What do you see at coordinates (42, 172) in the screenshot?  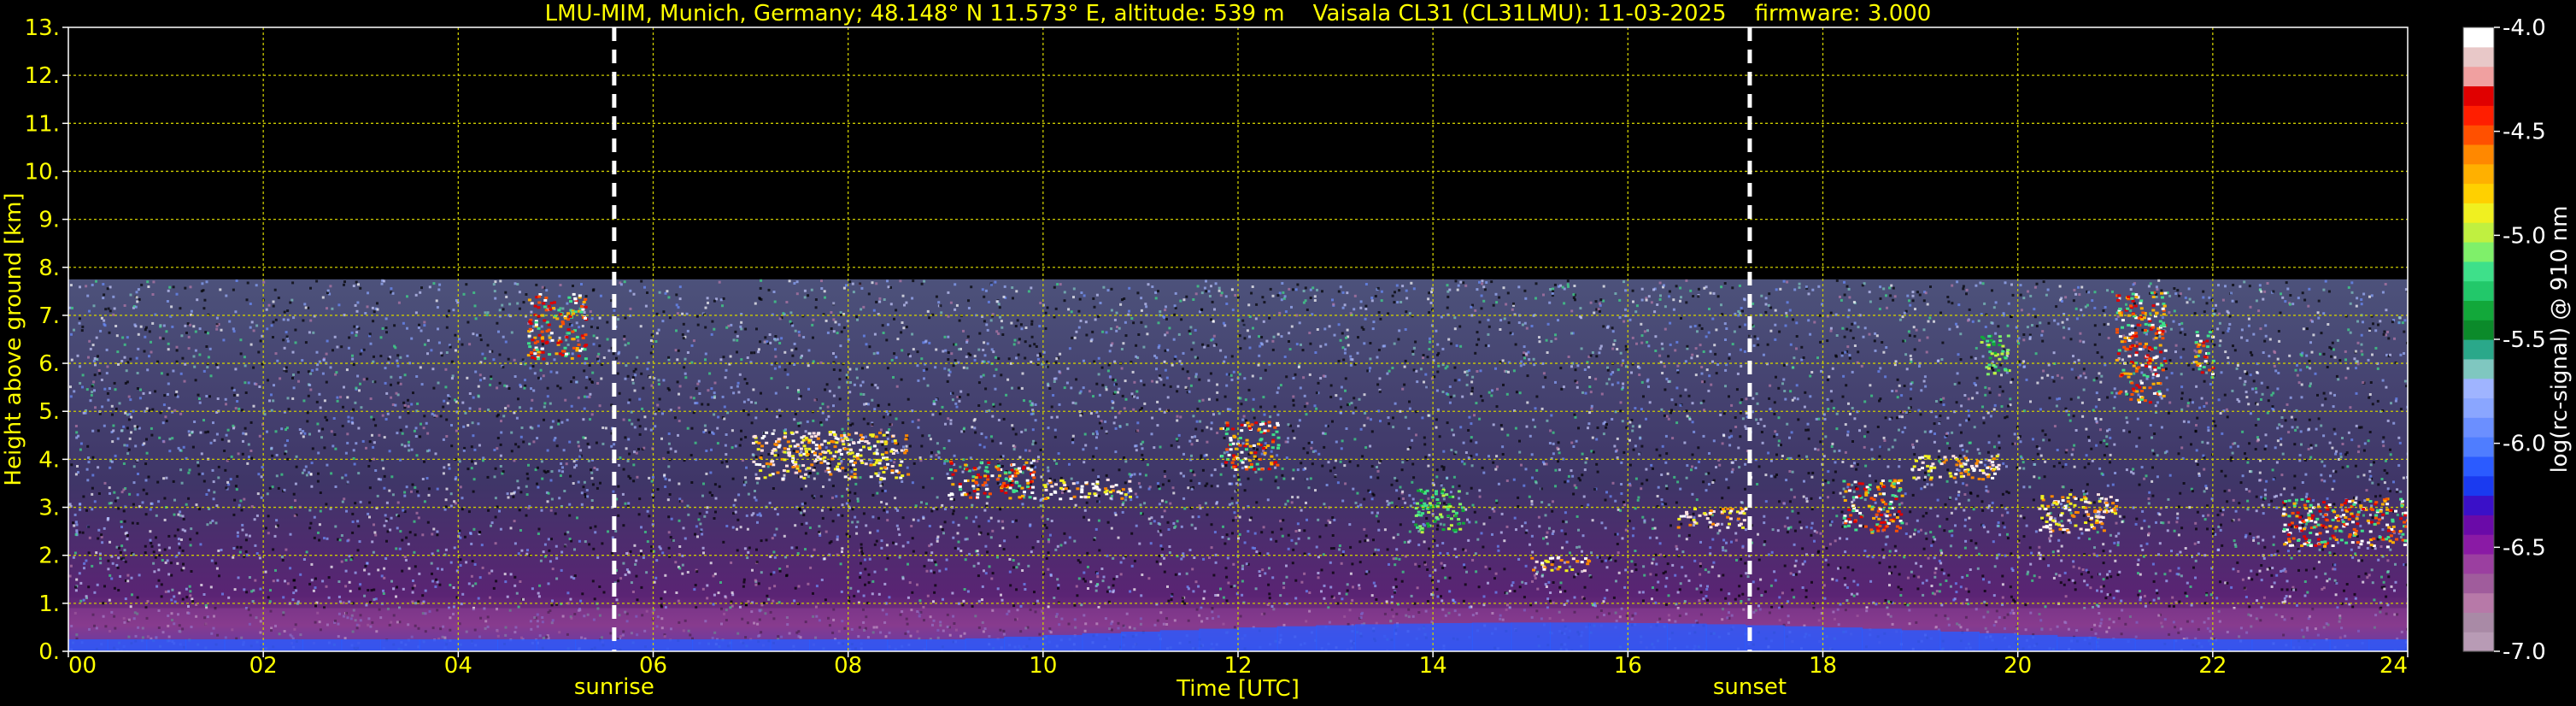 I see `y-tick-label: 10.` at bounding box center [42, 172].